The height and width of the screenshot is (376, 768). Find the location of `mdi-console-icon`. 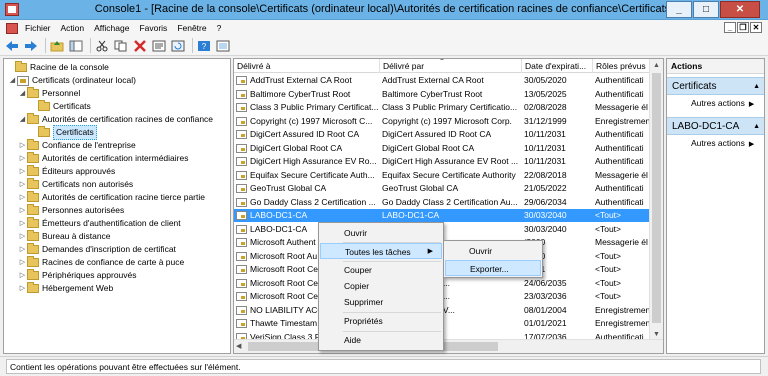

mdi-console-icon is located at coordinates (12, 28).